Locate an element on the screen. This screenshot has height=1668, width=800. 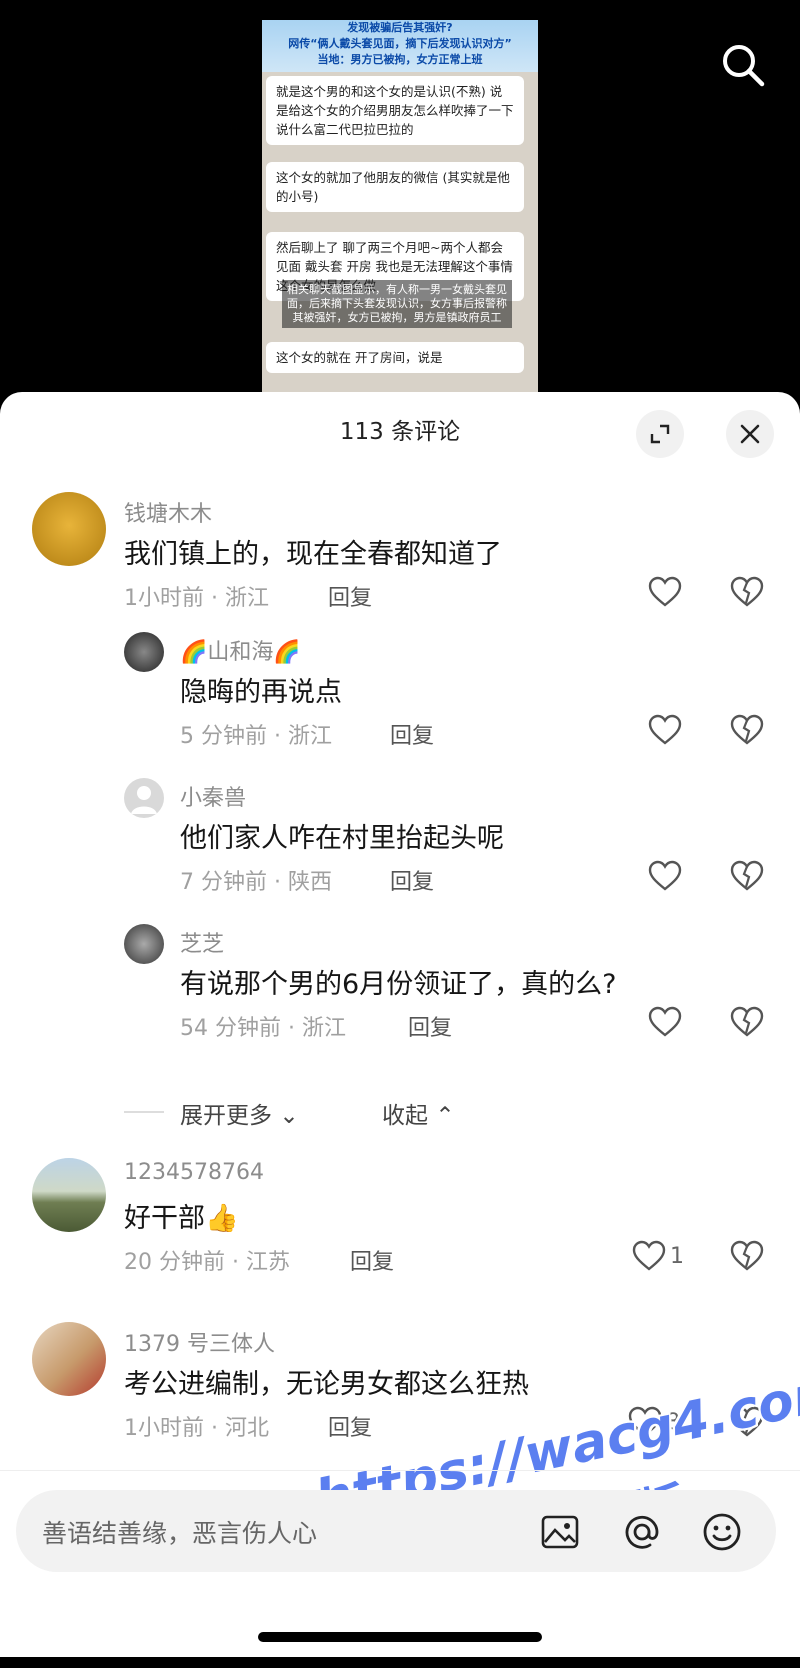
expand-button is located at coordinates (660, 434).